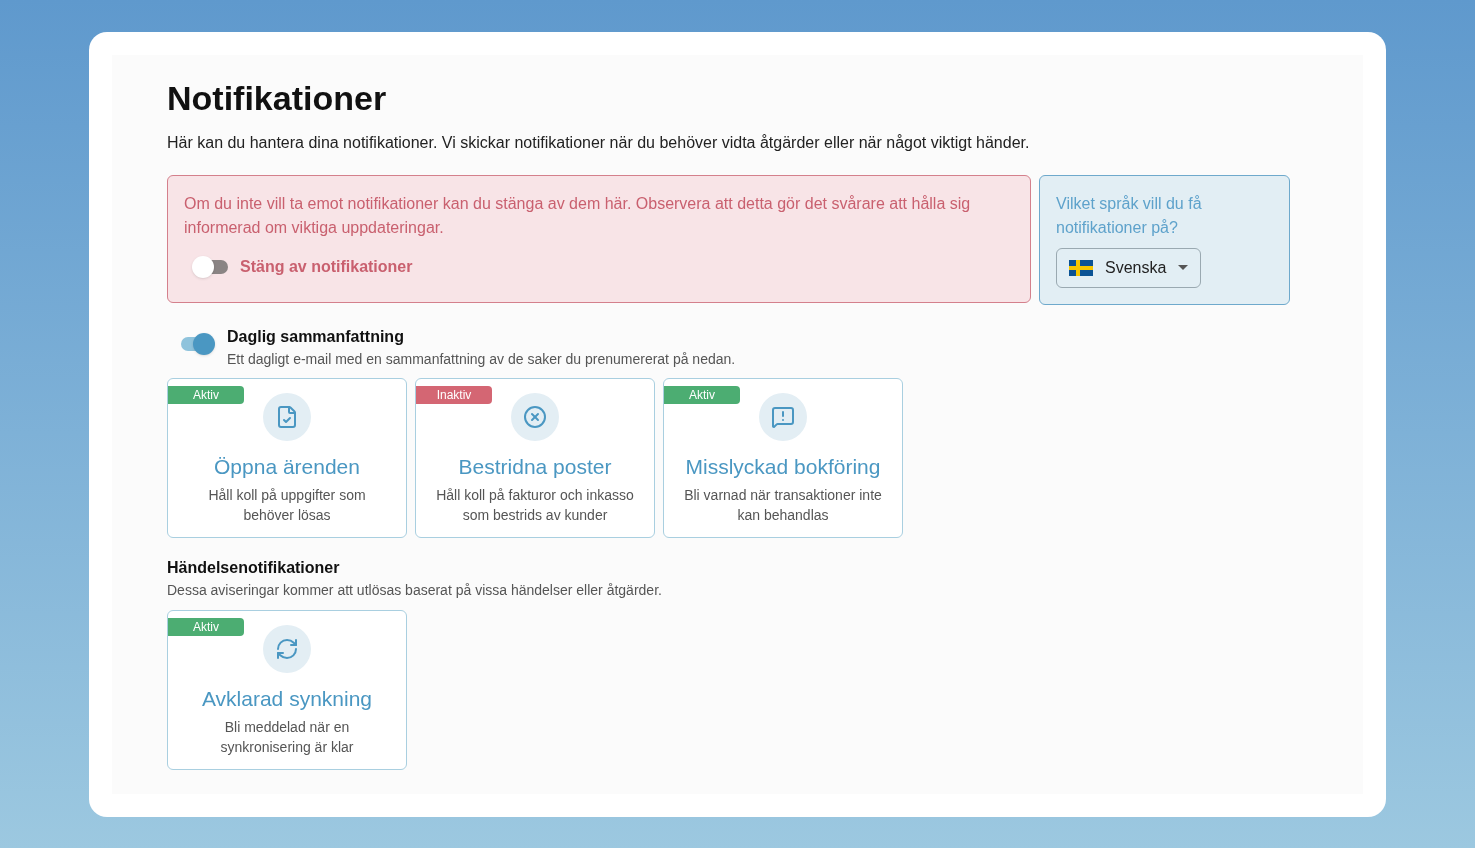 The height and width of the screenshot is (848, 1475). I want to click on notification-card: Aktiv Öppna ärenden Håll koll på uppgifter som behöver lösas, so click(287, 458).